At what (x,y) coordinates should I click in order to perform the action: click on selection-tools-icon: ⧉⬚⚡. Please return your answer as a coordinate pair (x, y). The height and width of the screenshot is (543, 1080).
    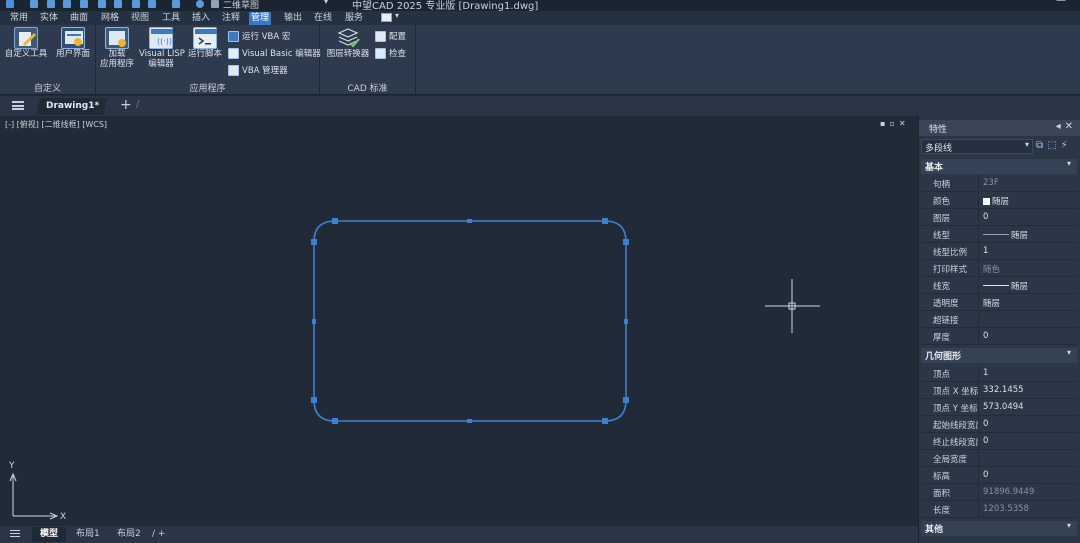
    Looking at the image, I should click on (1054, 145).